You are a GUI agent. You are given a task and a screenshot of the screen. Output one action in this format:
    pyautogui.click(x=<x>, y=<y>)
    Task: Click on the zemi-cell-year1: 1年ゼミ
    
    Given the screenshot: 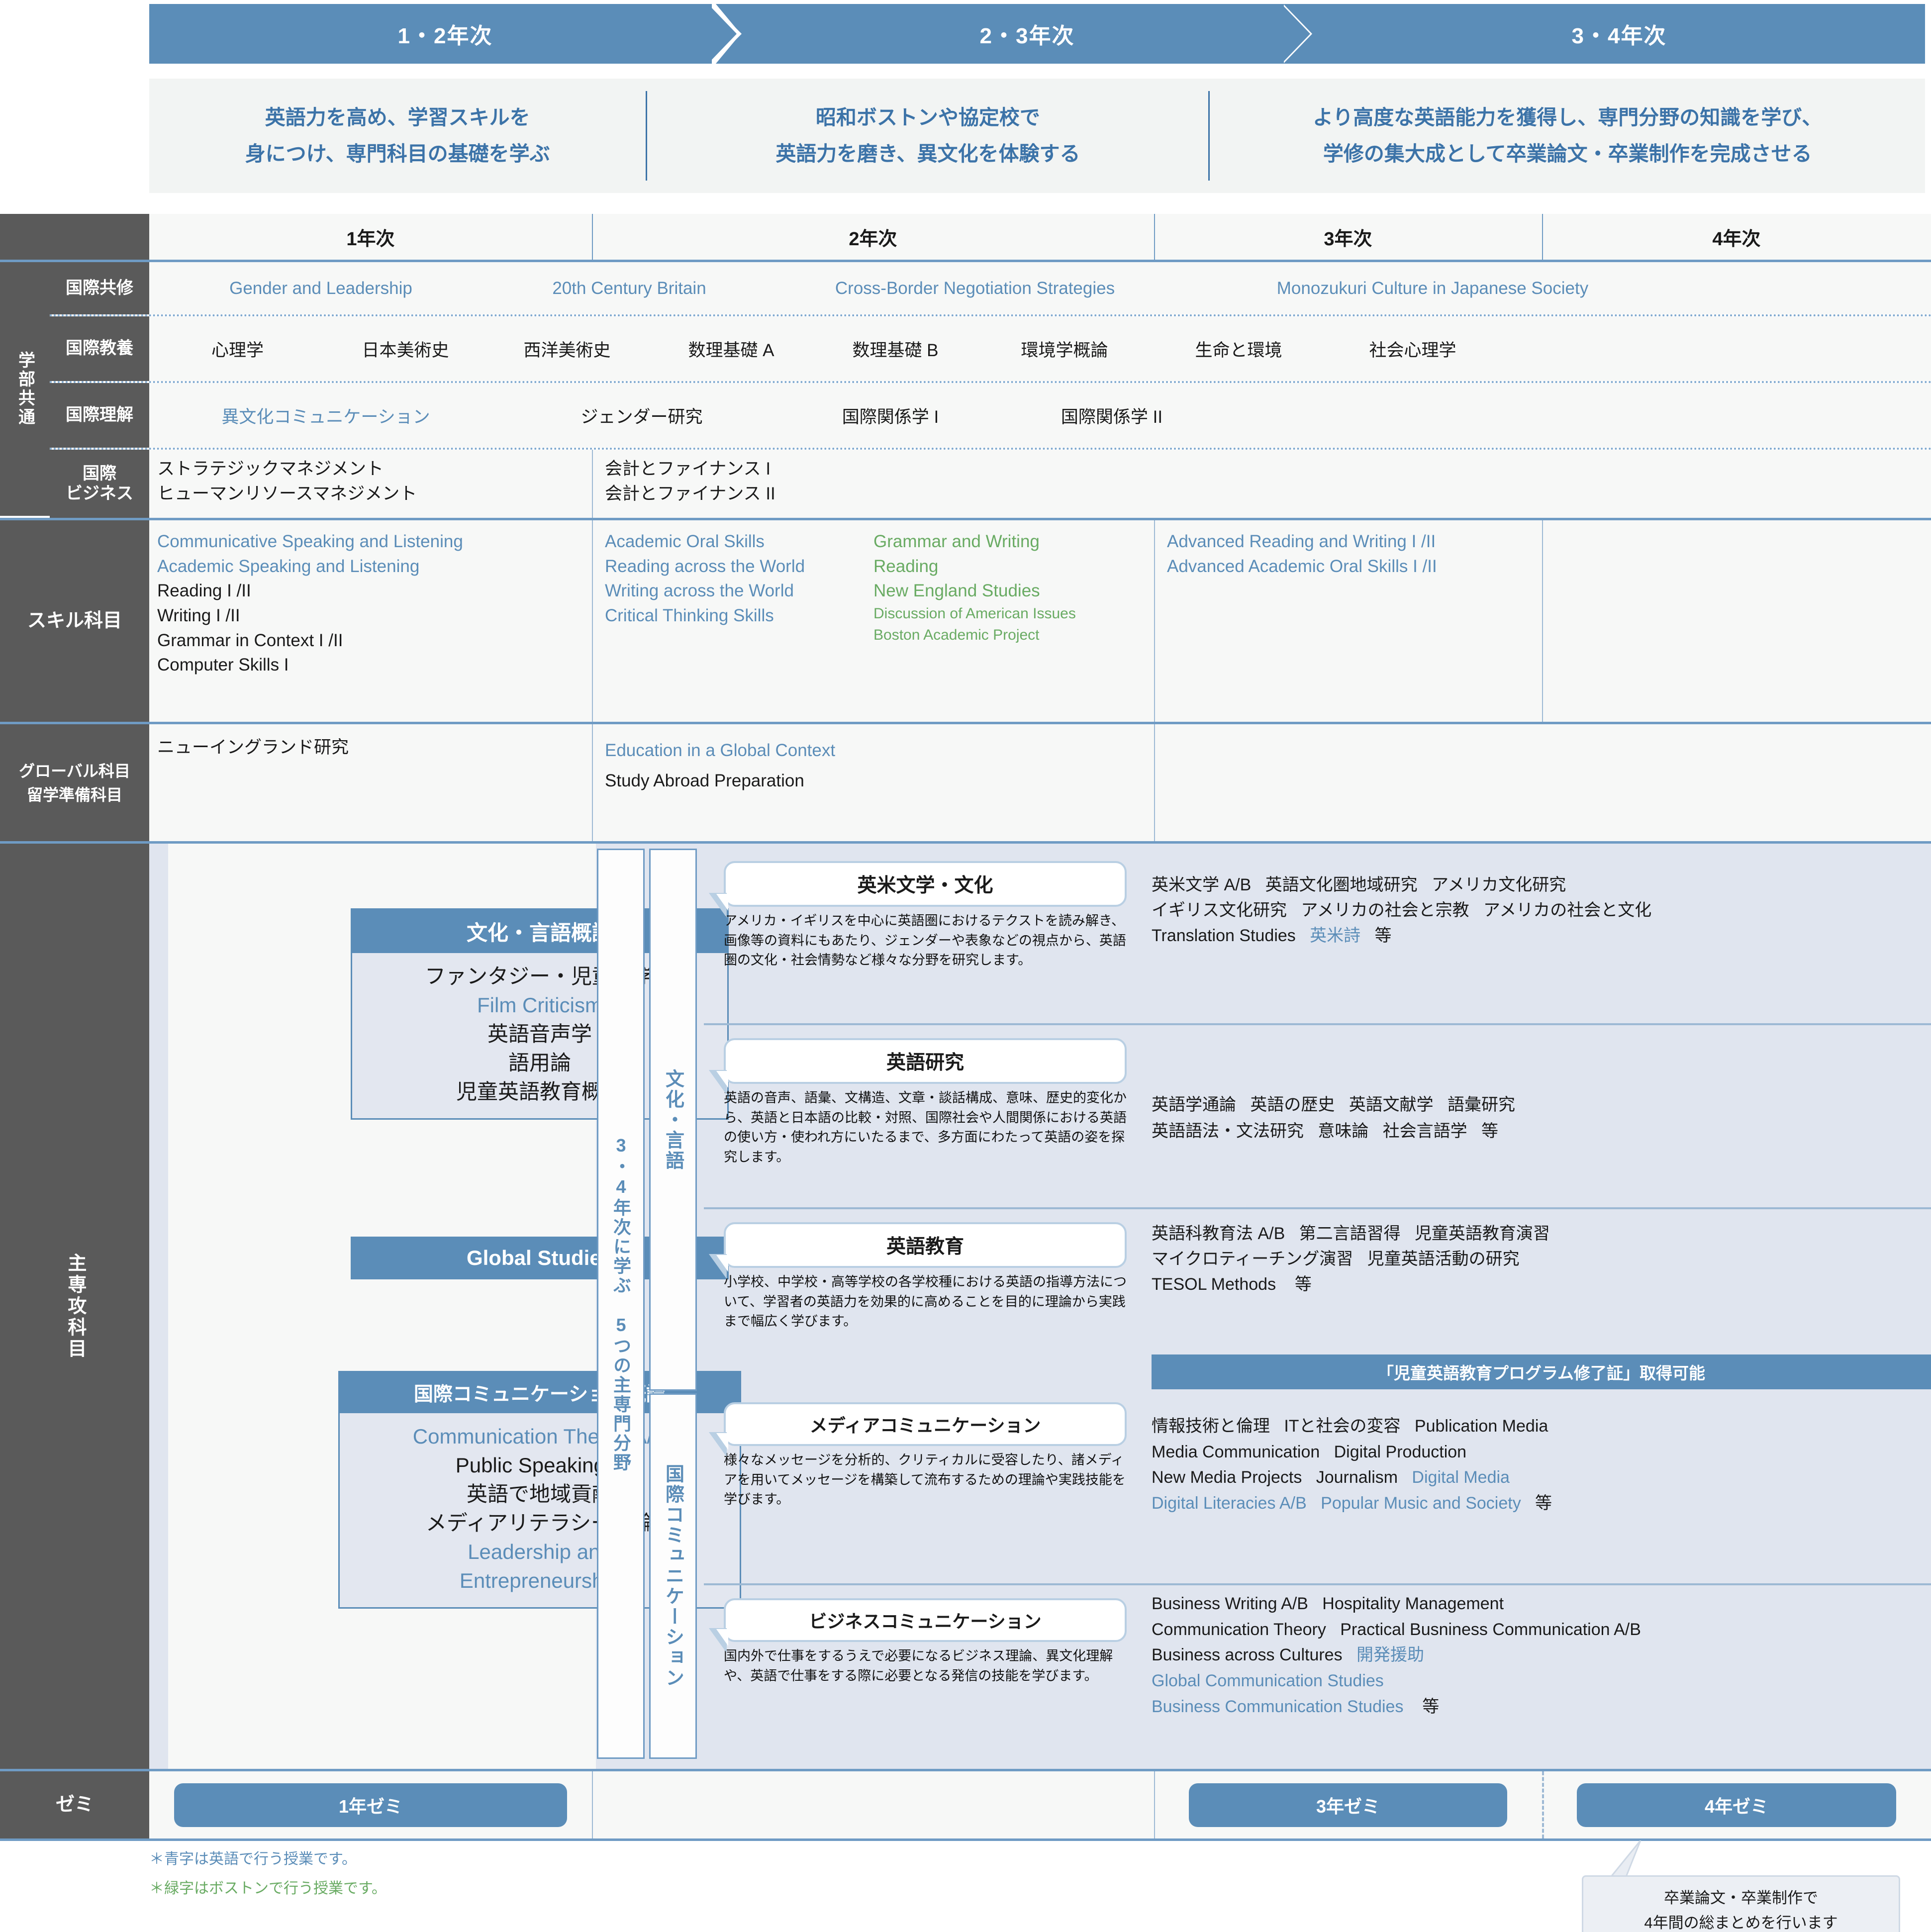 What is the action you would take?
    pyautogui.click(x=370, y=1805)
    